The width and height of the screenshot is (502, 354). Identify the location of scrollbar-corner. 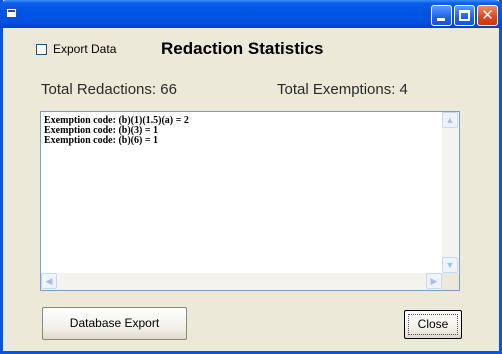
(450, 281).